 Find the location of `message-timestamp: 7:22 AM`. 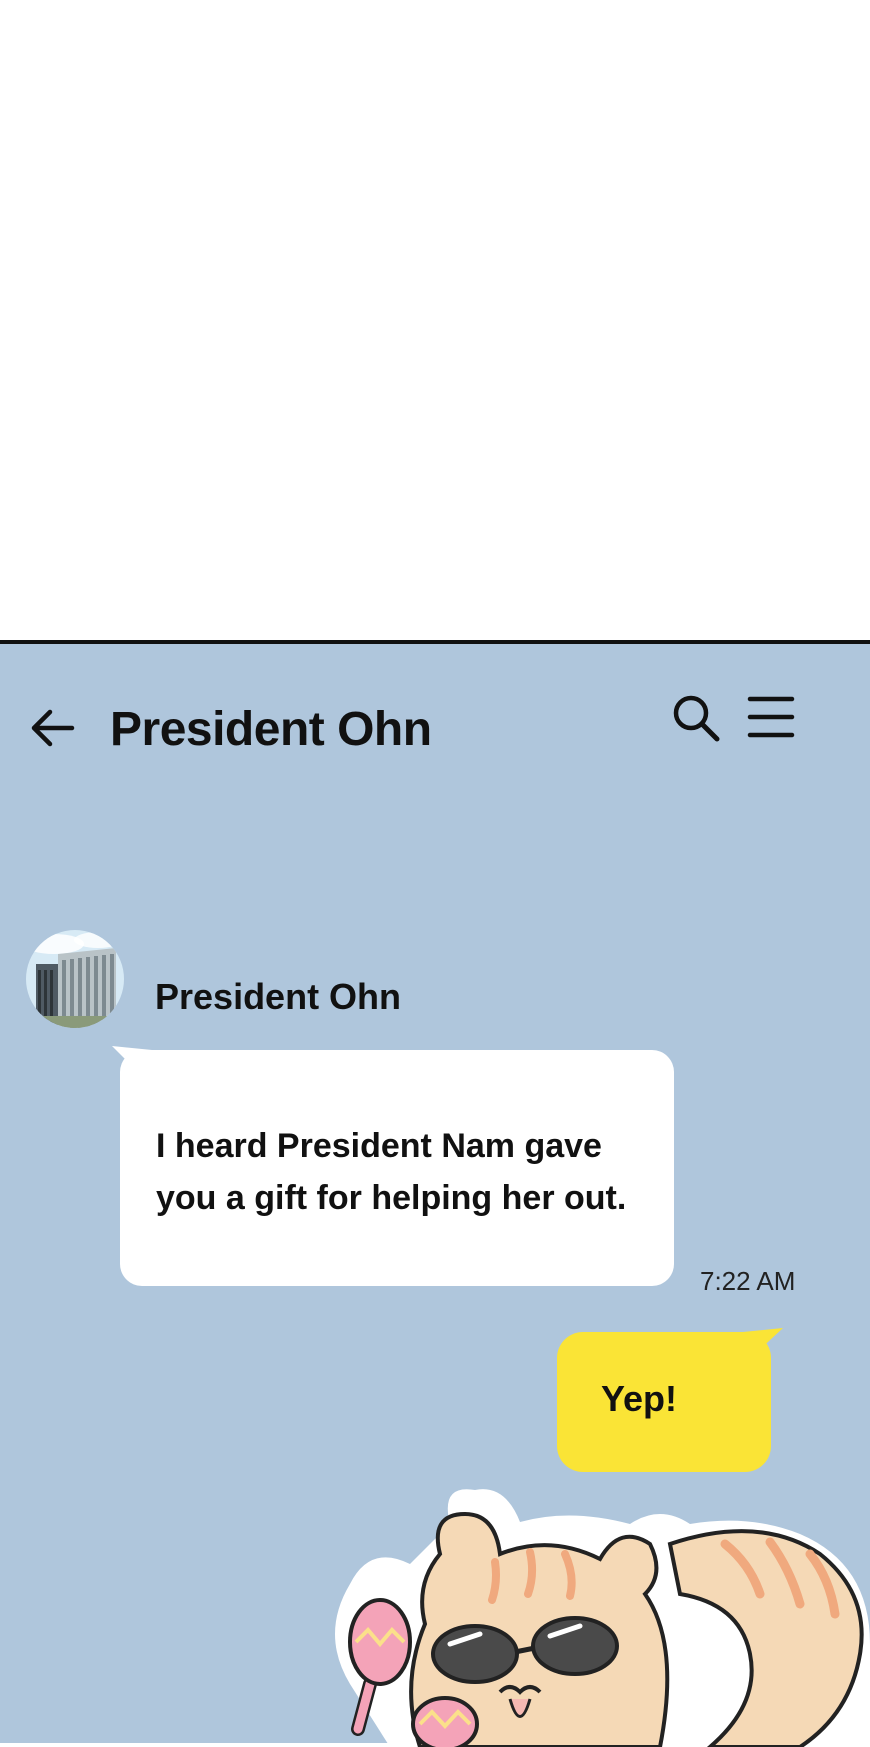

message-timestamp: 7:22 AM is located at coordinates (748, 1281).